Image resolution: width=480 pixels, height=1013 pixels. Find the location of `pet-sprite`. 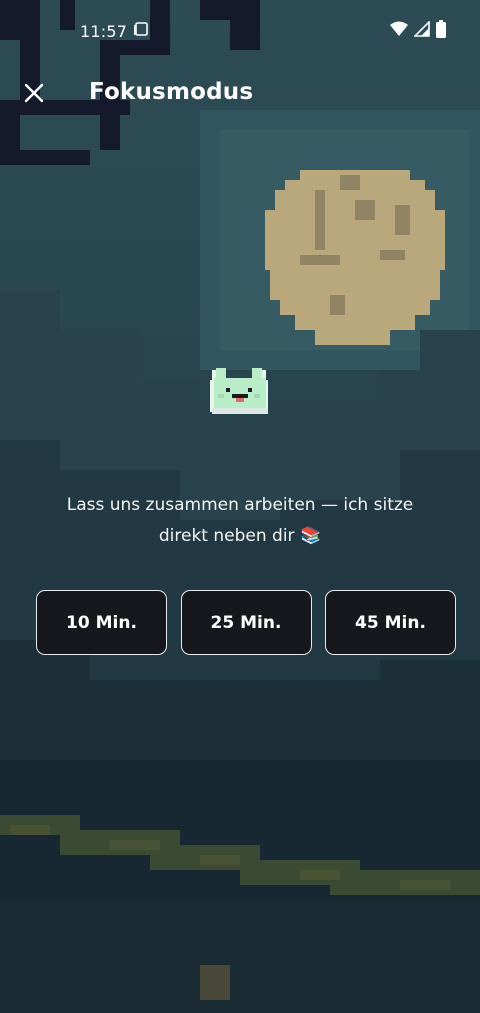

pet-sprite is located at coordinates (240, 392).